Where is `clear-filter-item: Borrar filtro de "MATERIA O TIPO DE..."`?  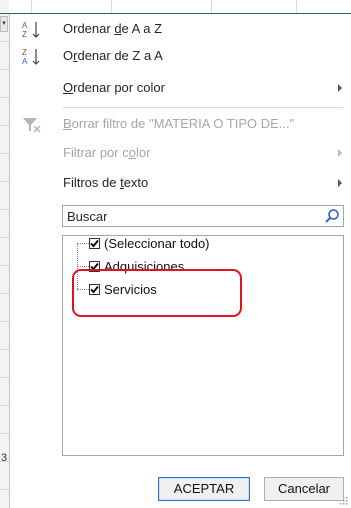 clear-filter-item: Borrar filtro de "MATERIA O TIPO DE..." is located at coordinates (180, 125).